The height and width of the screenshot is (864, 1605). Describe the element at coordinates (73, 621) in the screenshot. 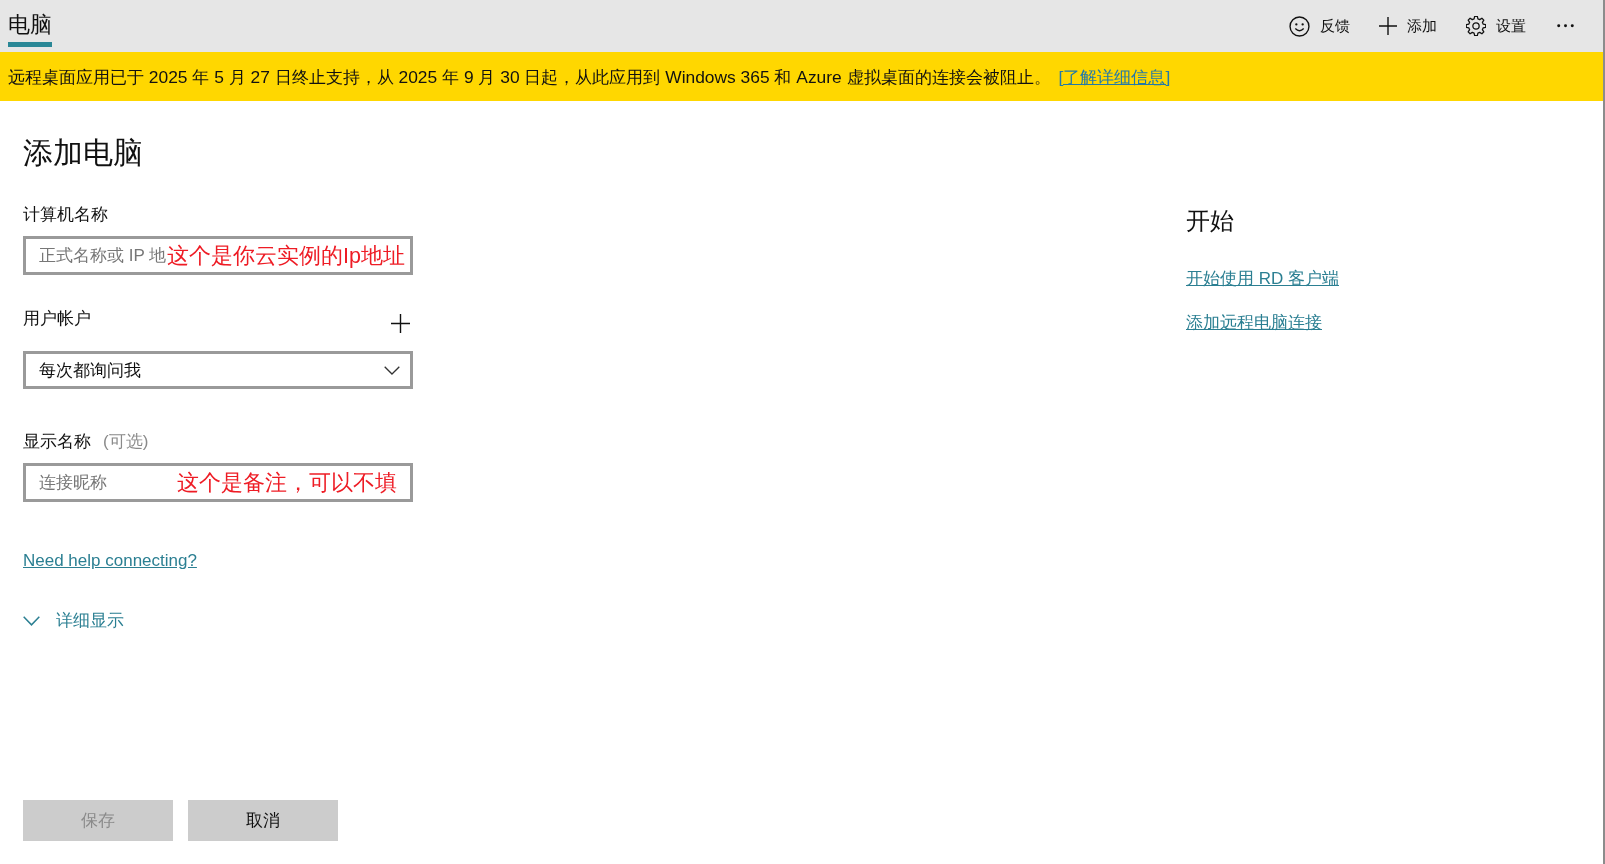

I see `details-toggle: 详细显示` at that location.